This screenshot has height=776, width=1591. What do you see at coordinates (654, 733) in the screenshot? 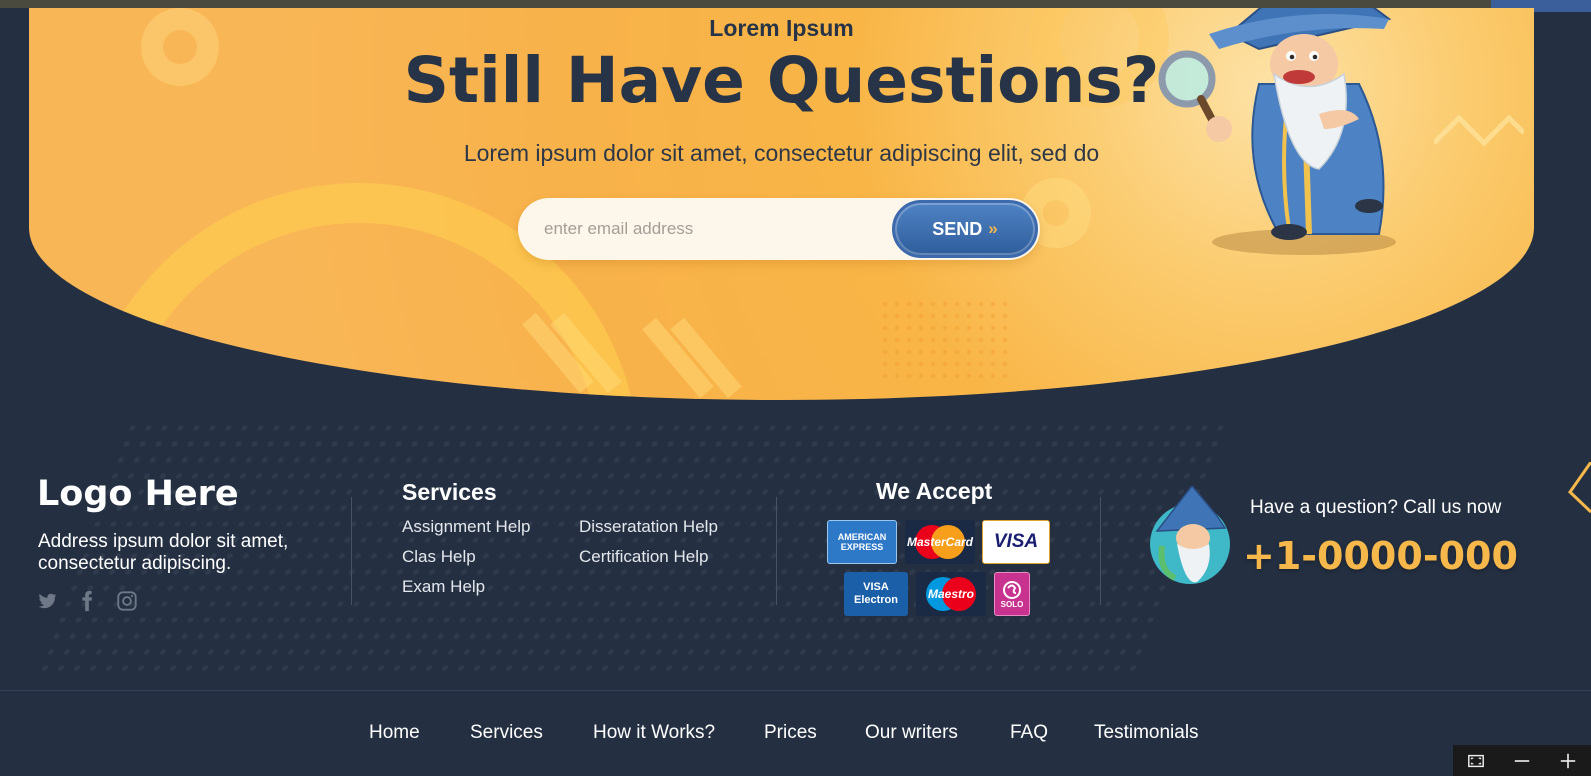
I see `nav-how-it-works: How it Works?` at bounding box center [654, 733].